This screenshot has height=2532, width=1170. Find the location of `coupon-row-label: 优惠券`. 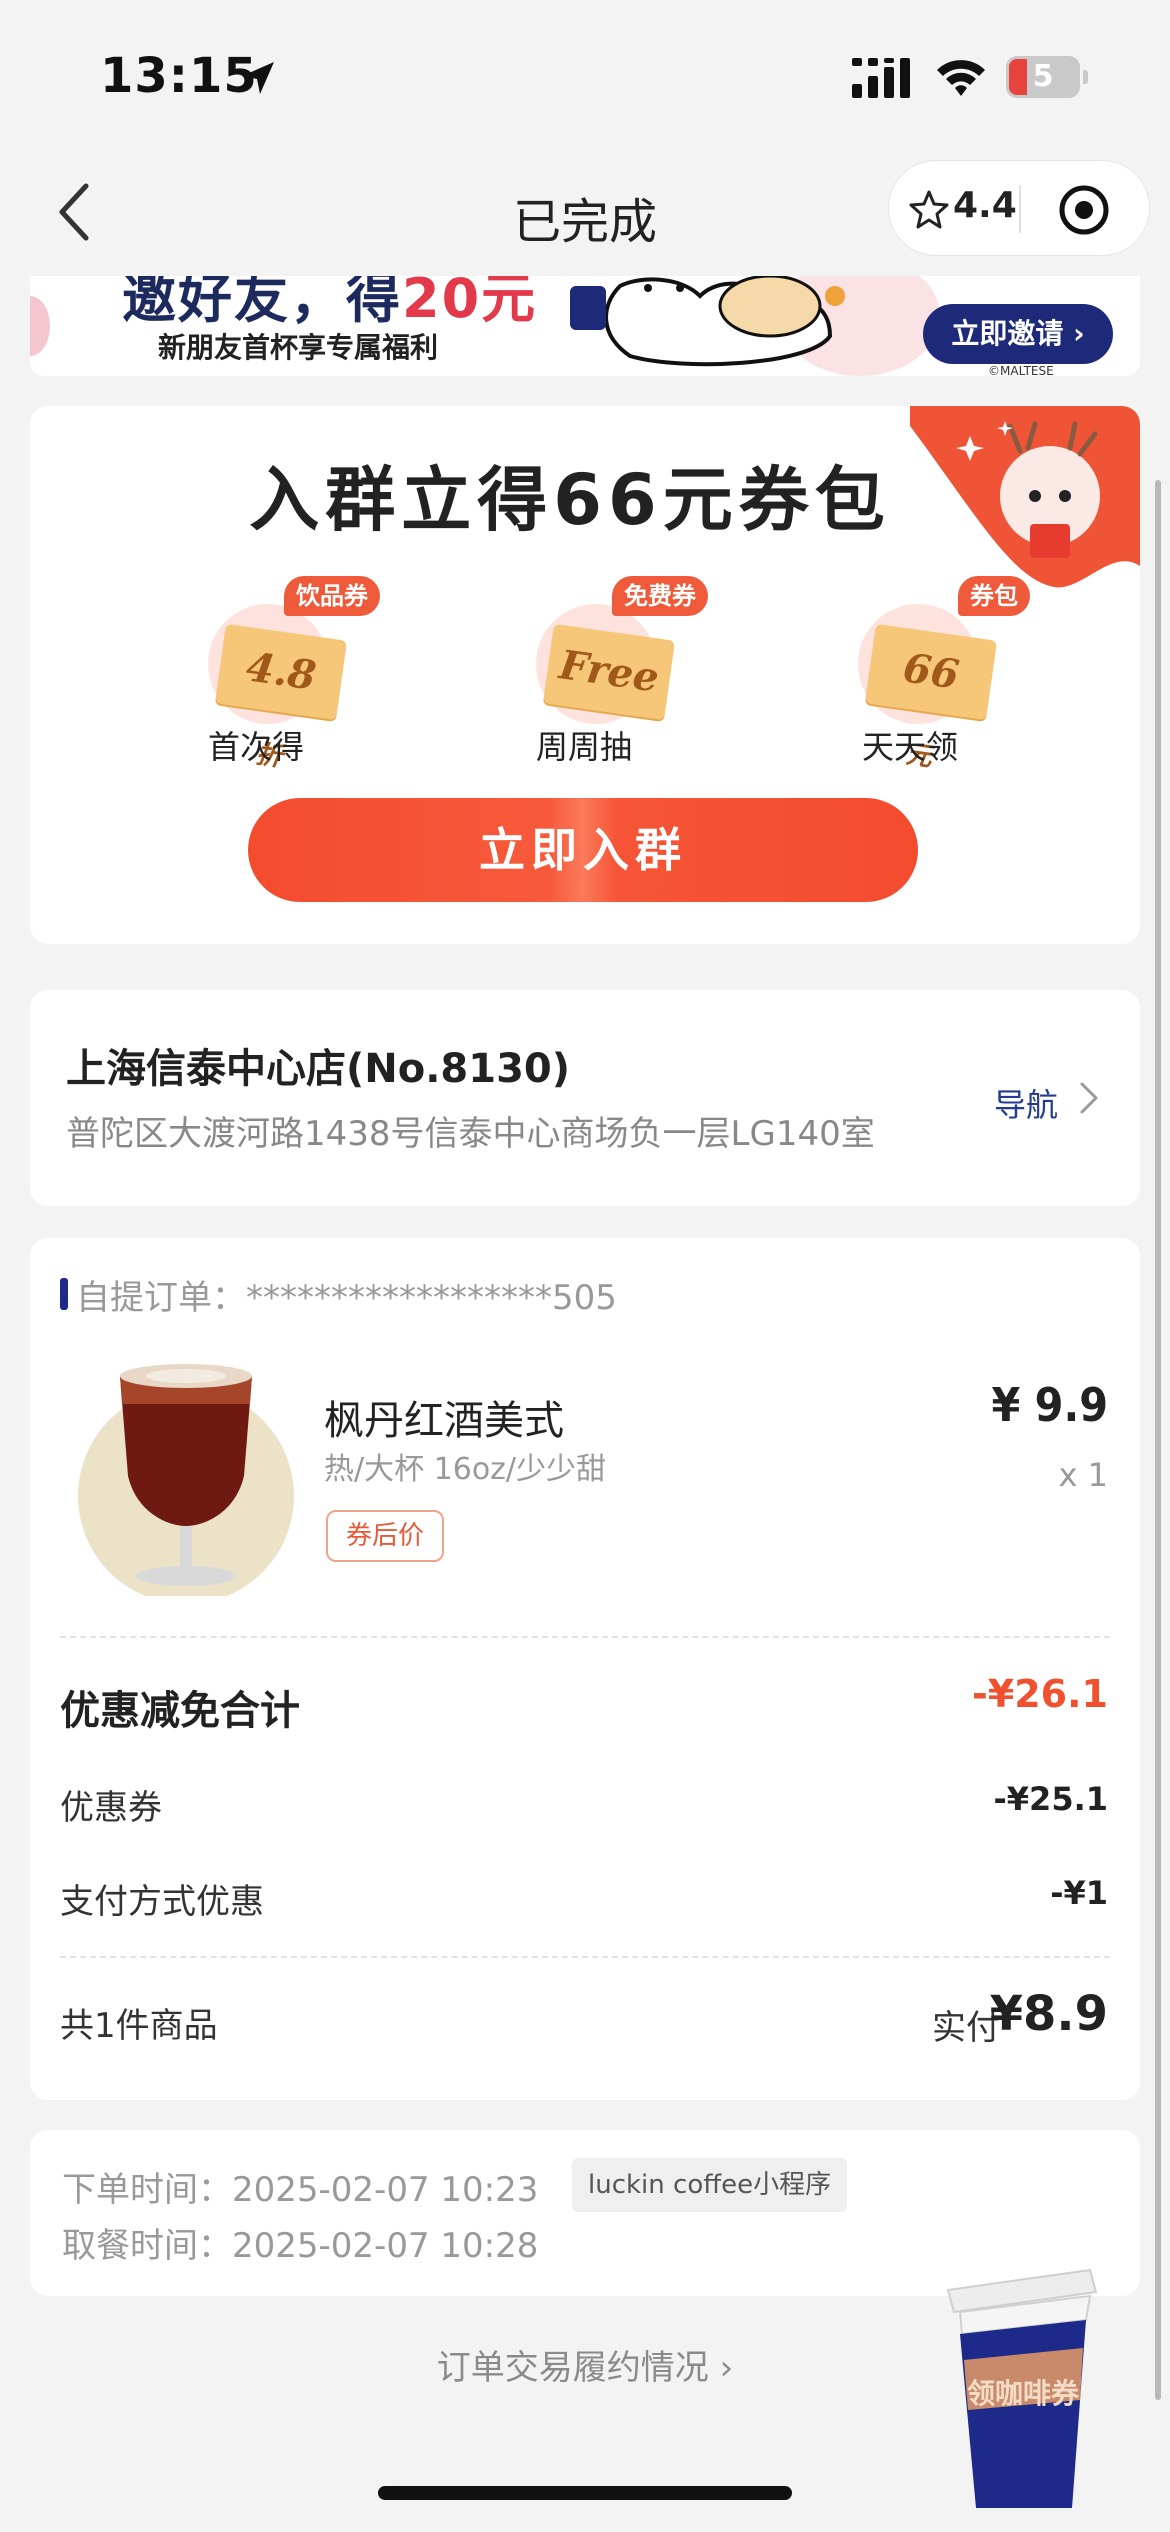

coupon-row-label: 优惠券 is located at coordinates (111, 1808).